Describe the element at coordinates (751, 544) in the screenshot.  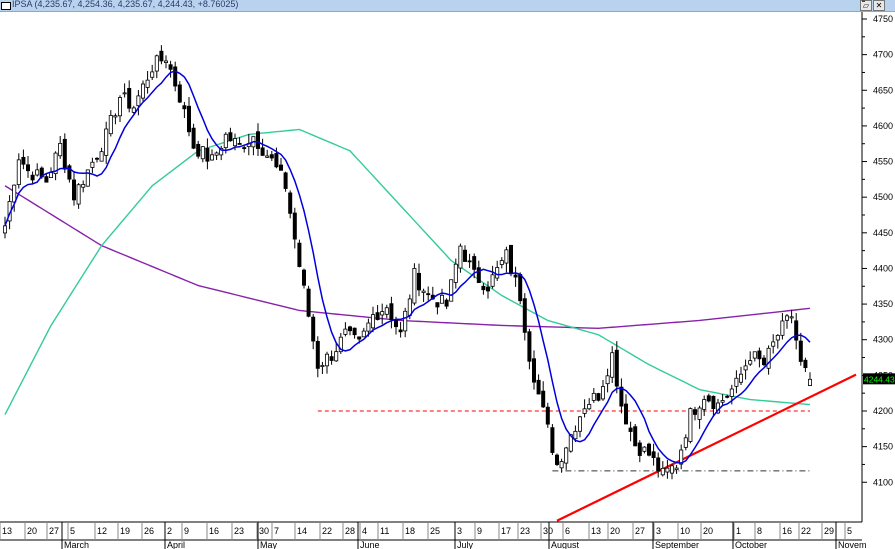
I see `x-month-label: October` at that location.